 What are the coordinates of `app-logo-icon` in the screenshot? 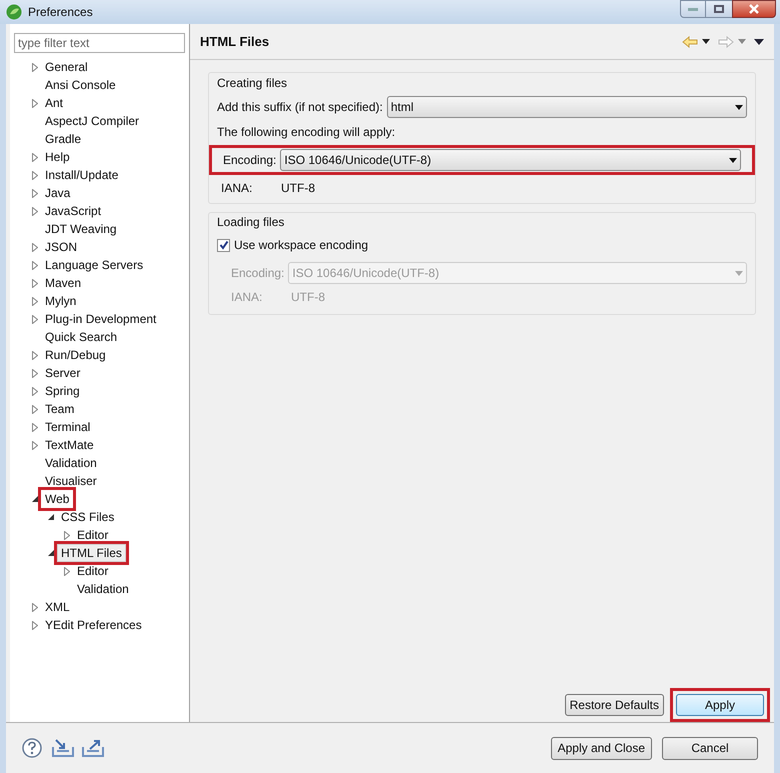 It's located at (14, 12).